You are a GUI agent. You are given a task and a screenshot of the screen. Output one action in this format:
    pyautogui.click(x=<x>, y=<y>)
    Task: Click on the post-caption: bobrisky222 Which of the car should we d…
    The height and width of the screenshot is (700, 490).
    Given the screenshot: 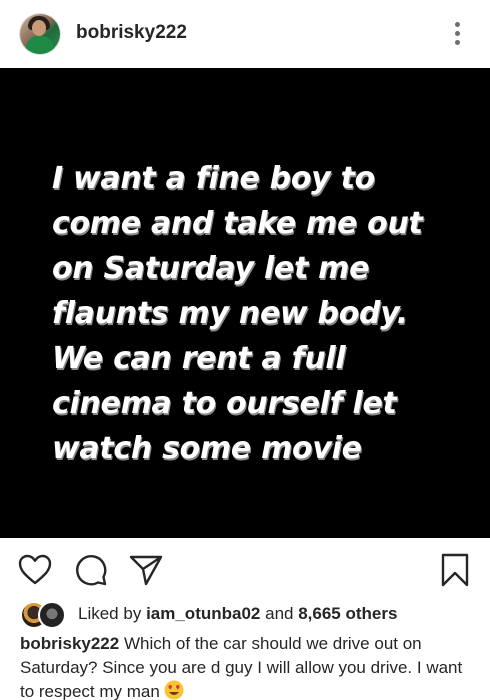 What is the action you would take?
    pyautogui.click(x=246, y=666)
    